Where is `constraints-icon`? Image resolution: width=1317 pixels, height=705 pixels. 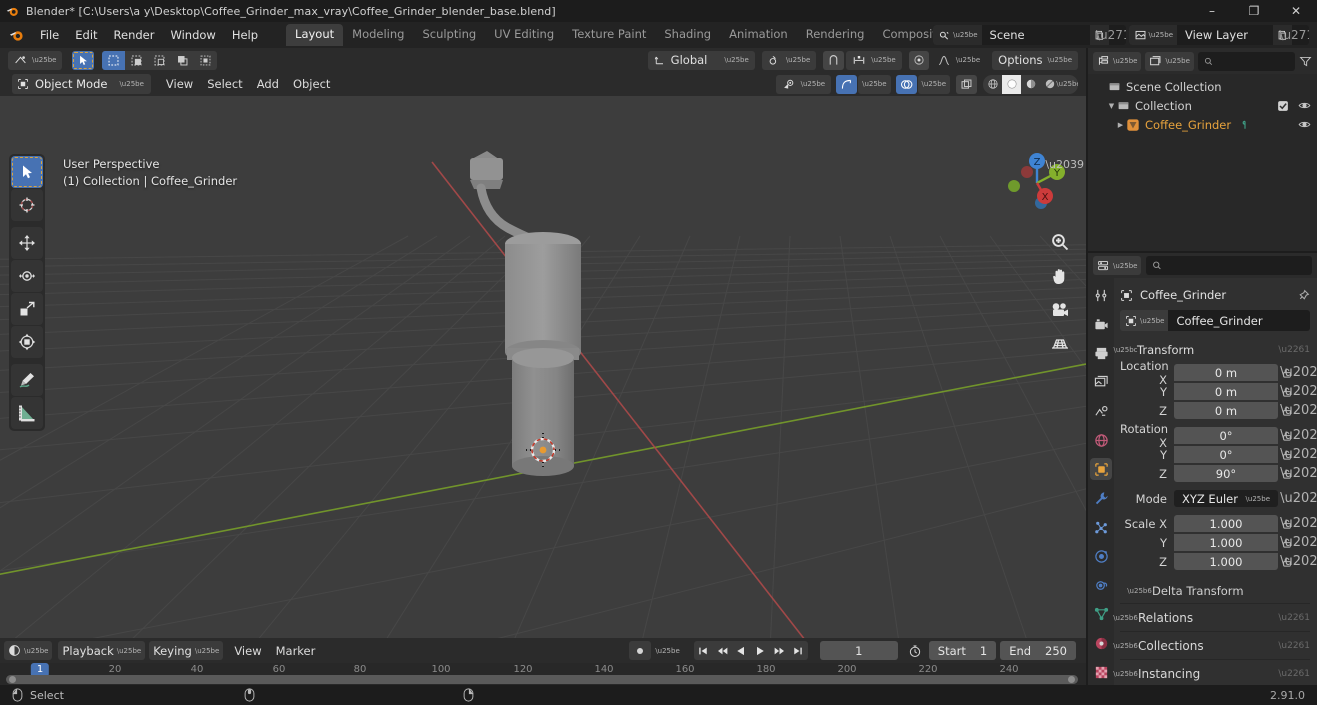
constraints-icon is located at coordinates (1101, 585).